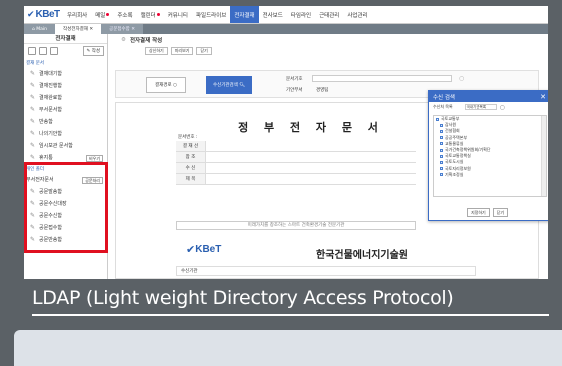 The height and width of the screenshot is (366, 562). I want to click on search-icon: 🔍︎, so click(242, 85).